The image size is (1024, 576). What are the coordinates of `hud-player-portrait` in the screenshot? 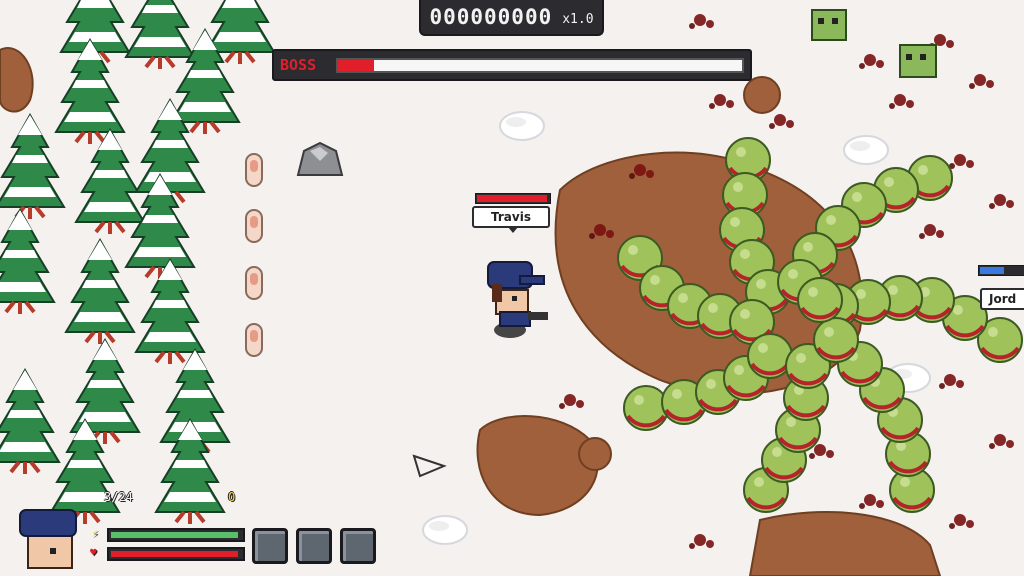 It's located at (48, 539).